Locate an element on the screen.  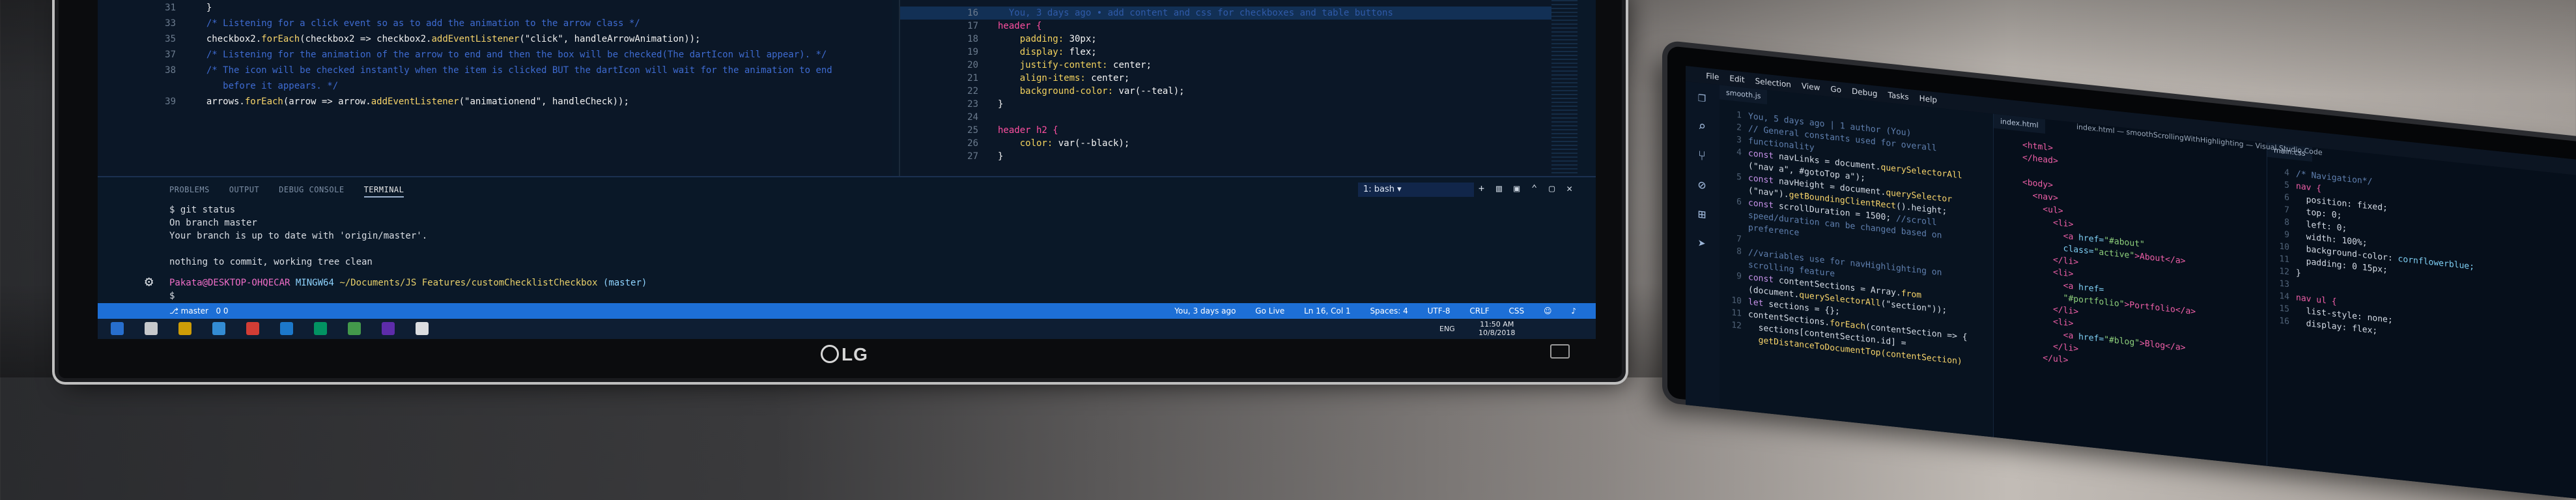
store-icon is located at coordinates (252, 328).